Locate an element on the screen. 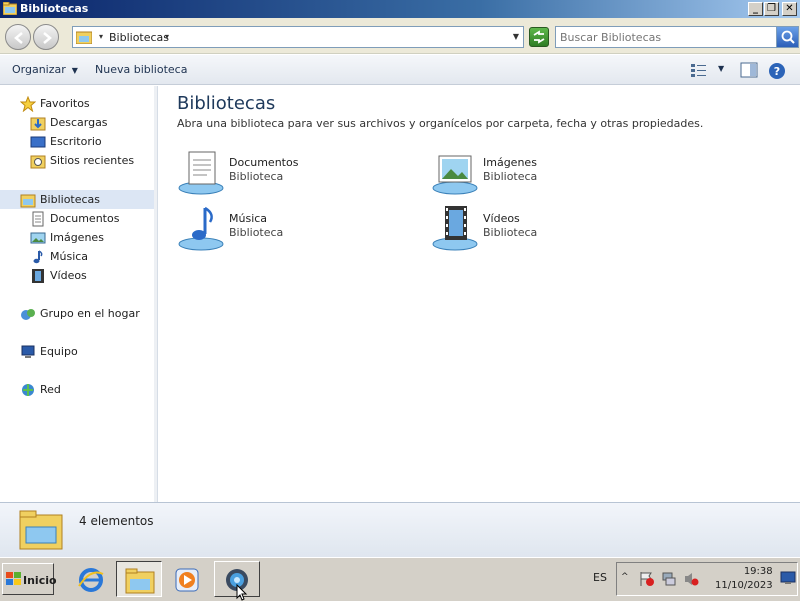 The width and height of the screenshot is (800, 601). search-icon is located at coordinates (788, 37).